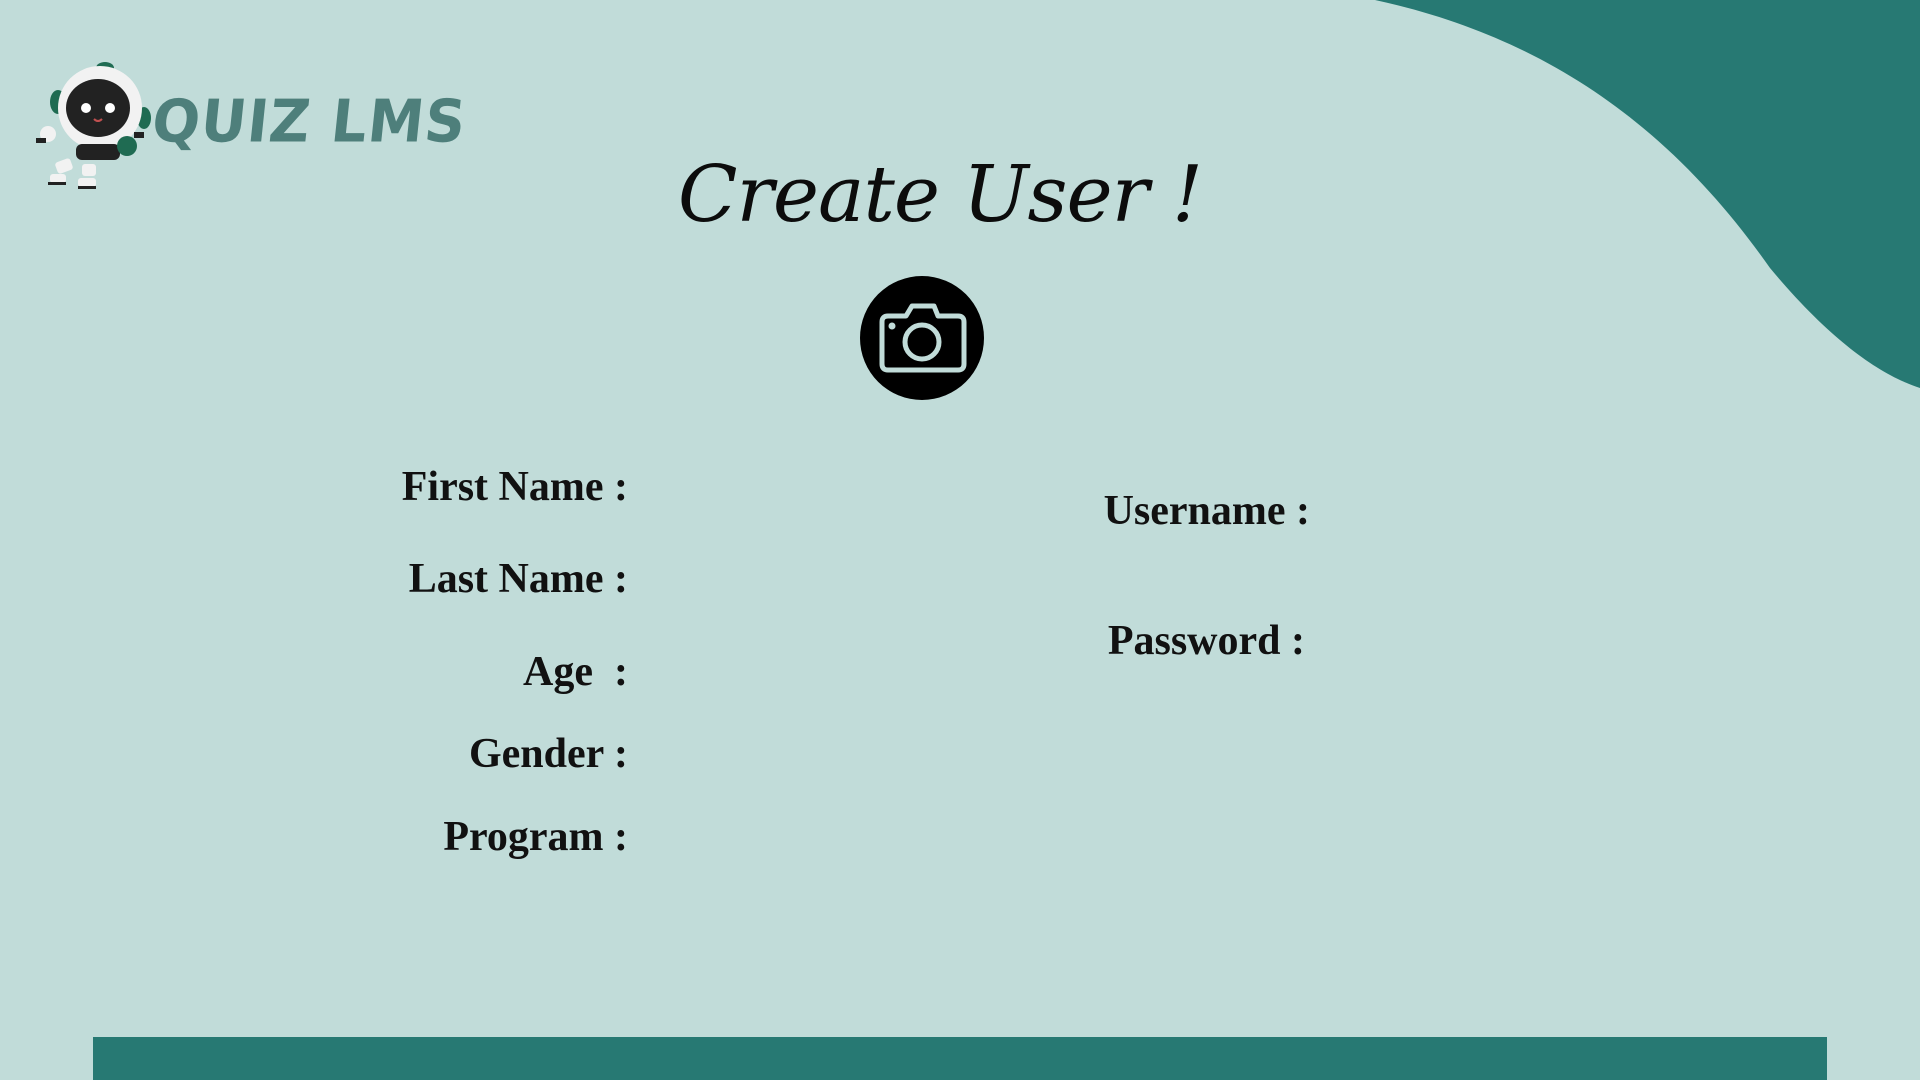 This screenshot has height=1080, width=1920. Describe the element at coordinates (1206, 511) in the screenshot. I see `username-label: Username :` at that location.